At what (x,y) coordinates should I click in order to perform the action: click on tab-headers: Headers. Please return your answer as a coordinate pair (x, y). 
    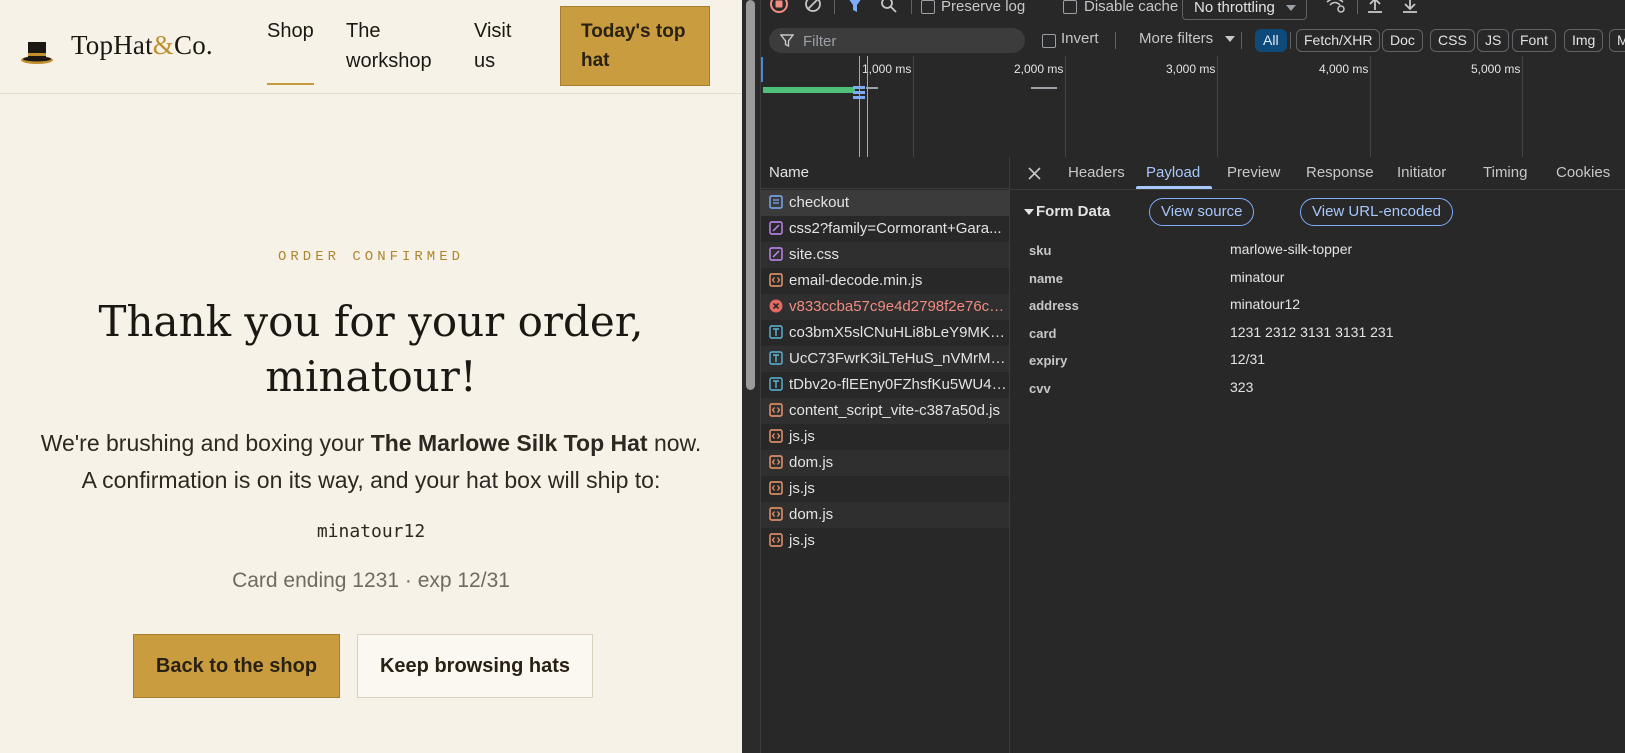
    Looking at the image, I should click on (1096, 173).